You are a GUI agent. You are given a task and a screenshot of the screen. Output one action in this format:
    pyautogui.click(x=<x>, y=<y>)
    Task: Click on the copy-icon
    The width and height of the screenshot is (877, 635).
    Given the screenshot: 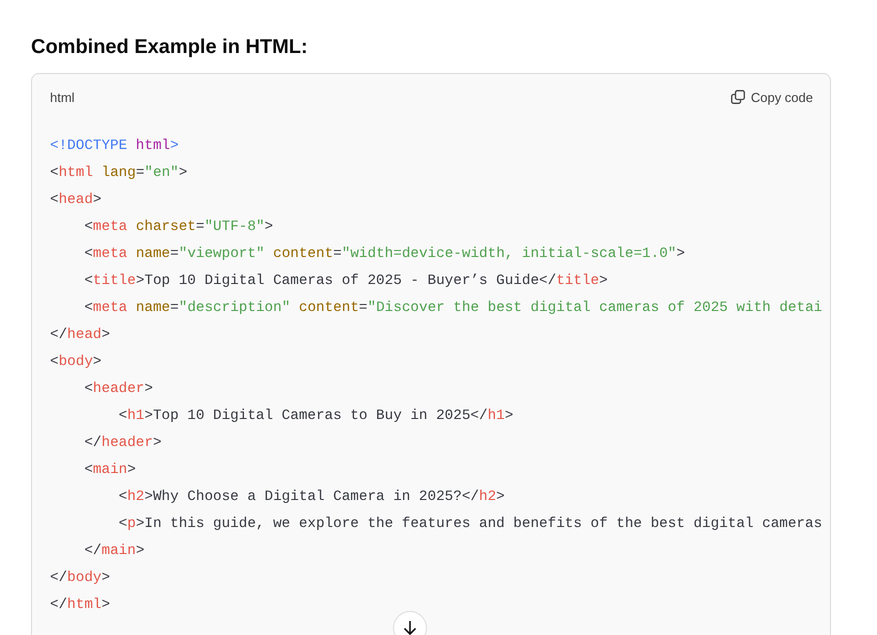 What is the action you would take?
    pyautogui.click(x=737, y=97)
    